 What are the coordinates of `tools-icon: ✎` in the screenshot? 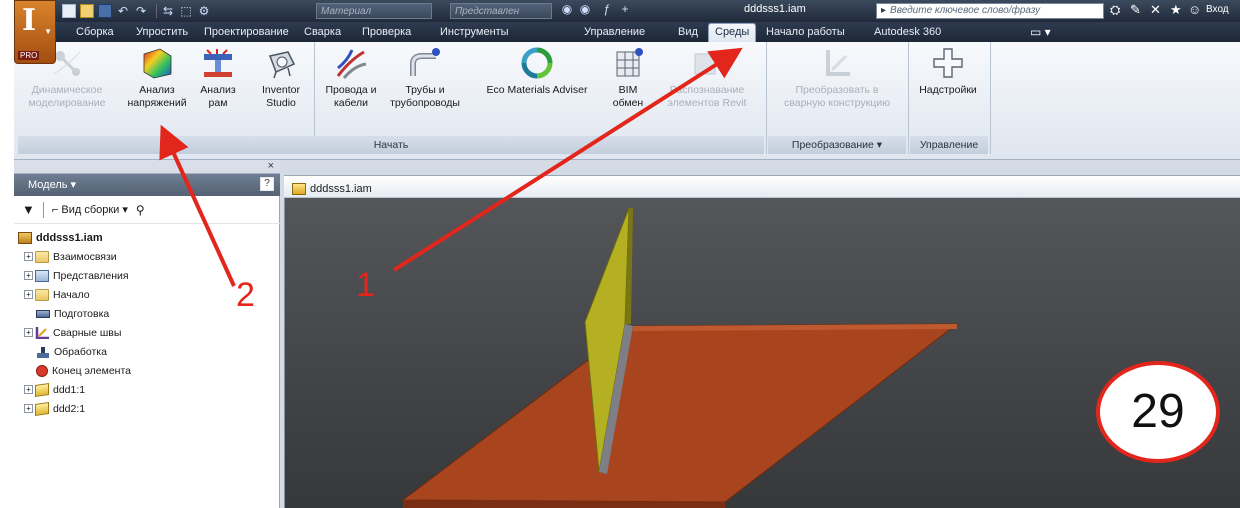 It's located at (1135, 10).